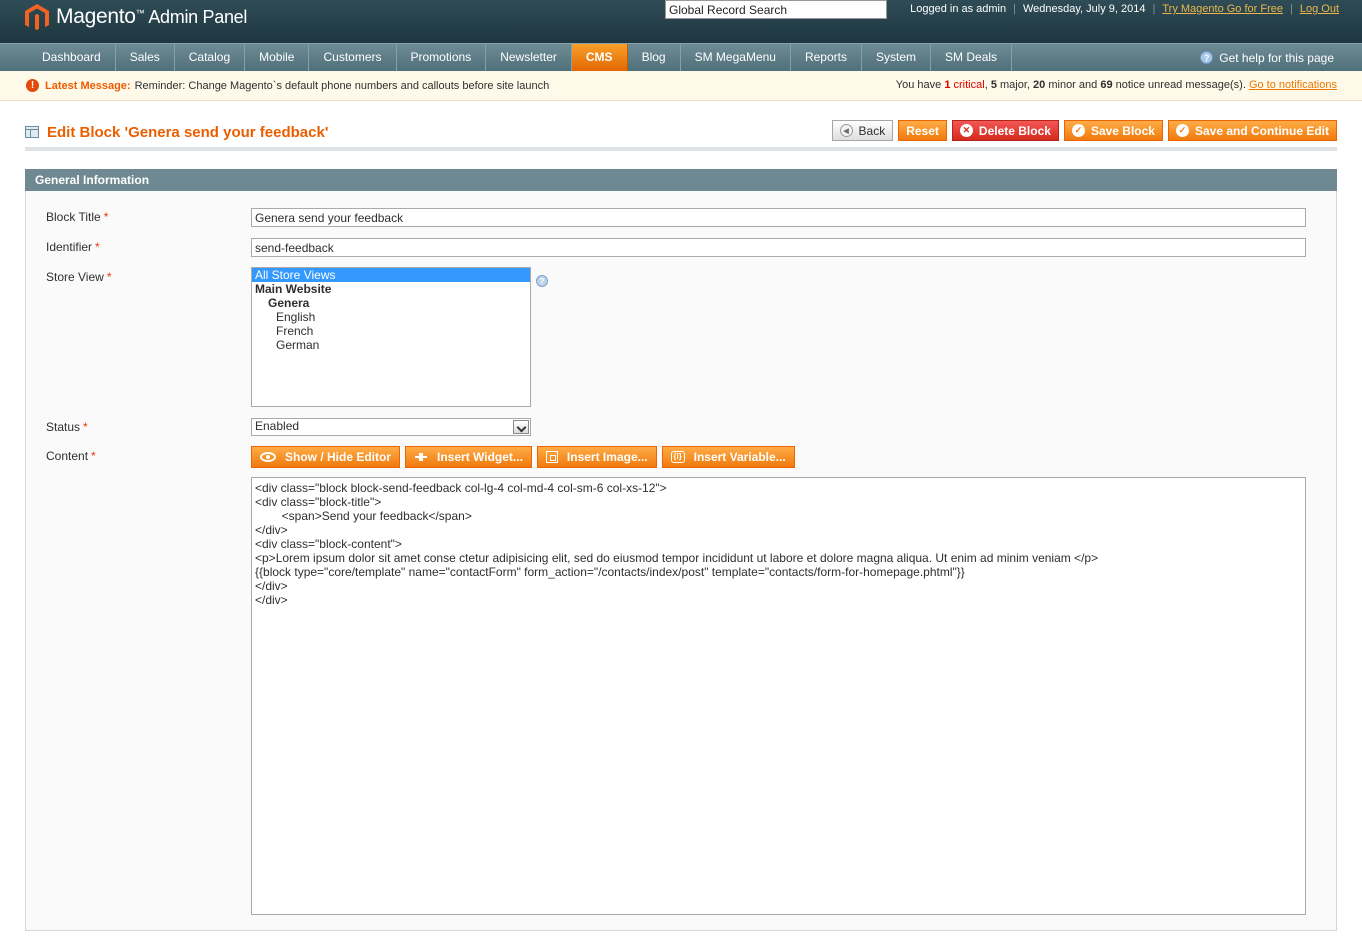  What do you see at coordinates (677, 457) in the screenshot?
I see `variable-icon: {i}` at bounding box center [677, 457].